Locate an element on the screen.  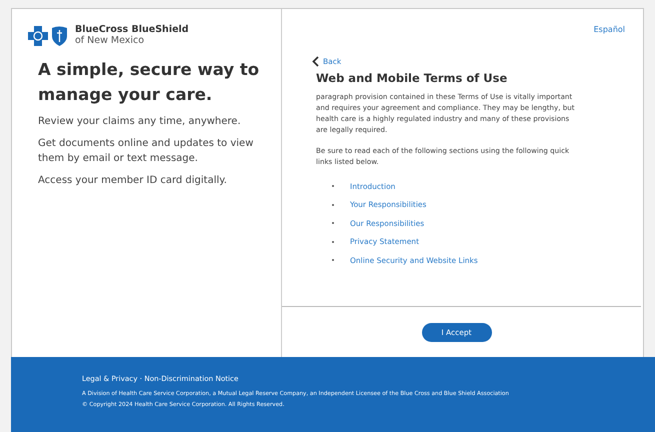
chevron-left-icon is located at coordinates (315, 61).